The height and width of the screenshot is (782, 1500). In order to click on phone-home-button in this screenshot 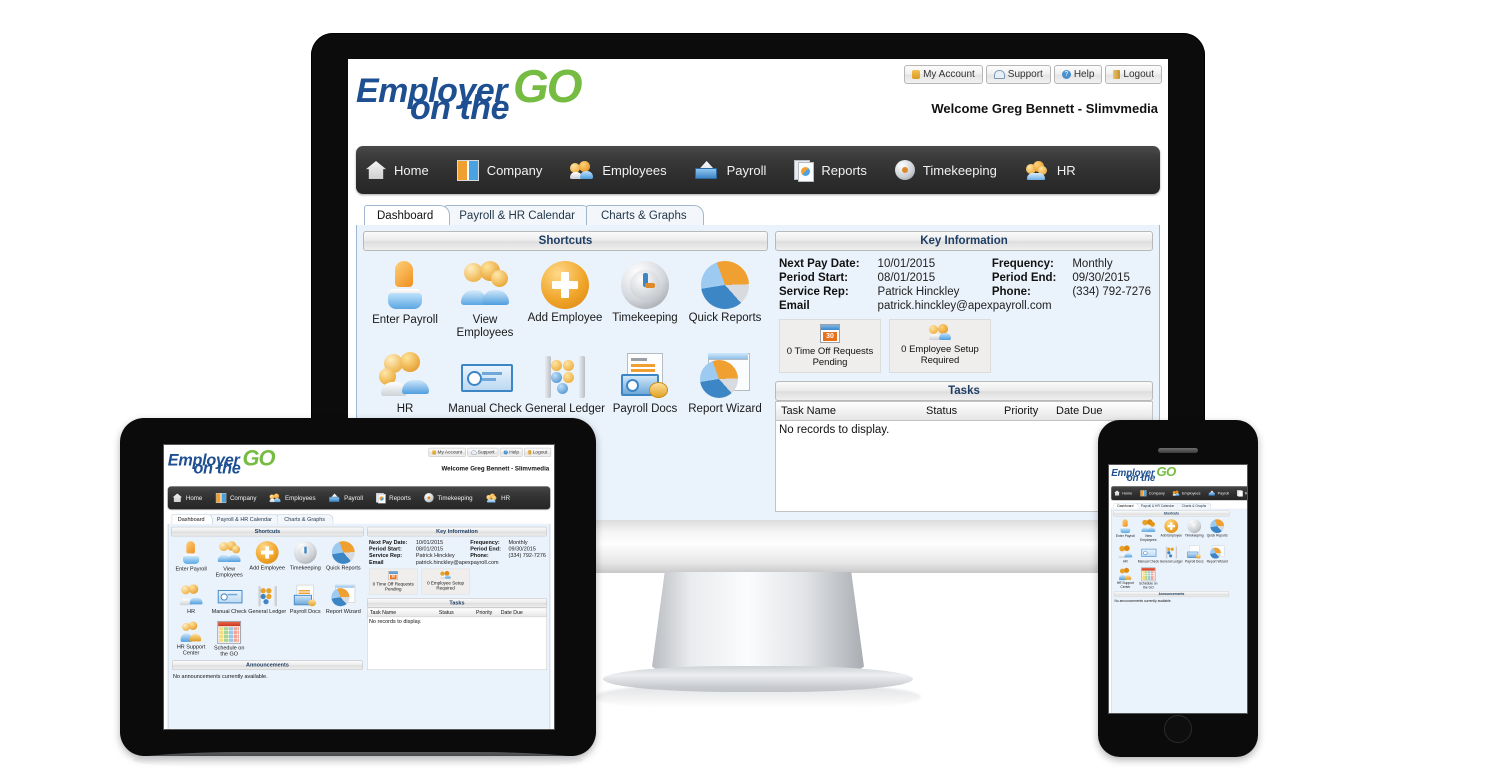, I will do `click(1178, 729)`.